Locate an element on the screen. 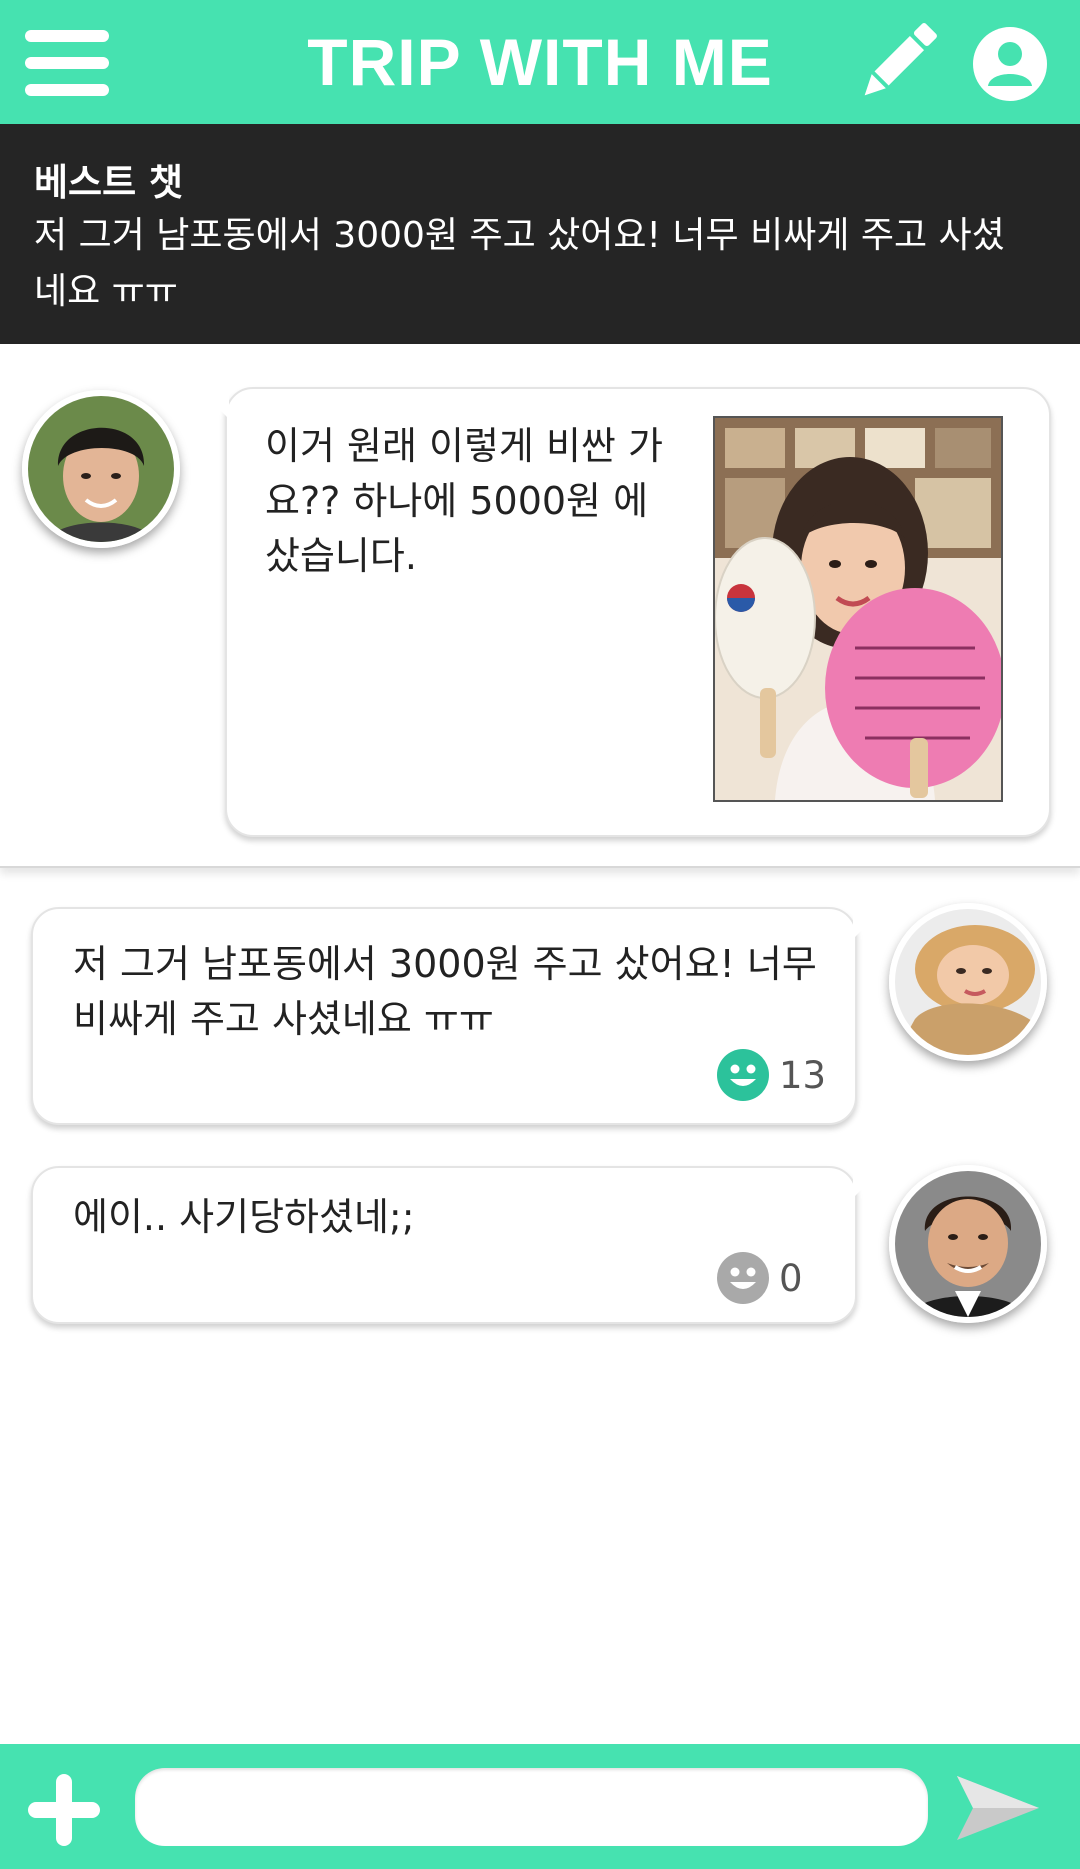  comment-bubble: 에이.. 사기당하셨네;; 0 is located at coordinates (458, 1245).